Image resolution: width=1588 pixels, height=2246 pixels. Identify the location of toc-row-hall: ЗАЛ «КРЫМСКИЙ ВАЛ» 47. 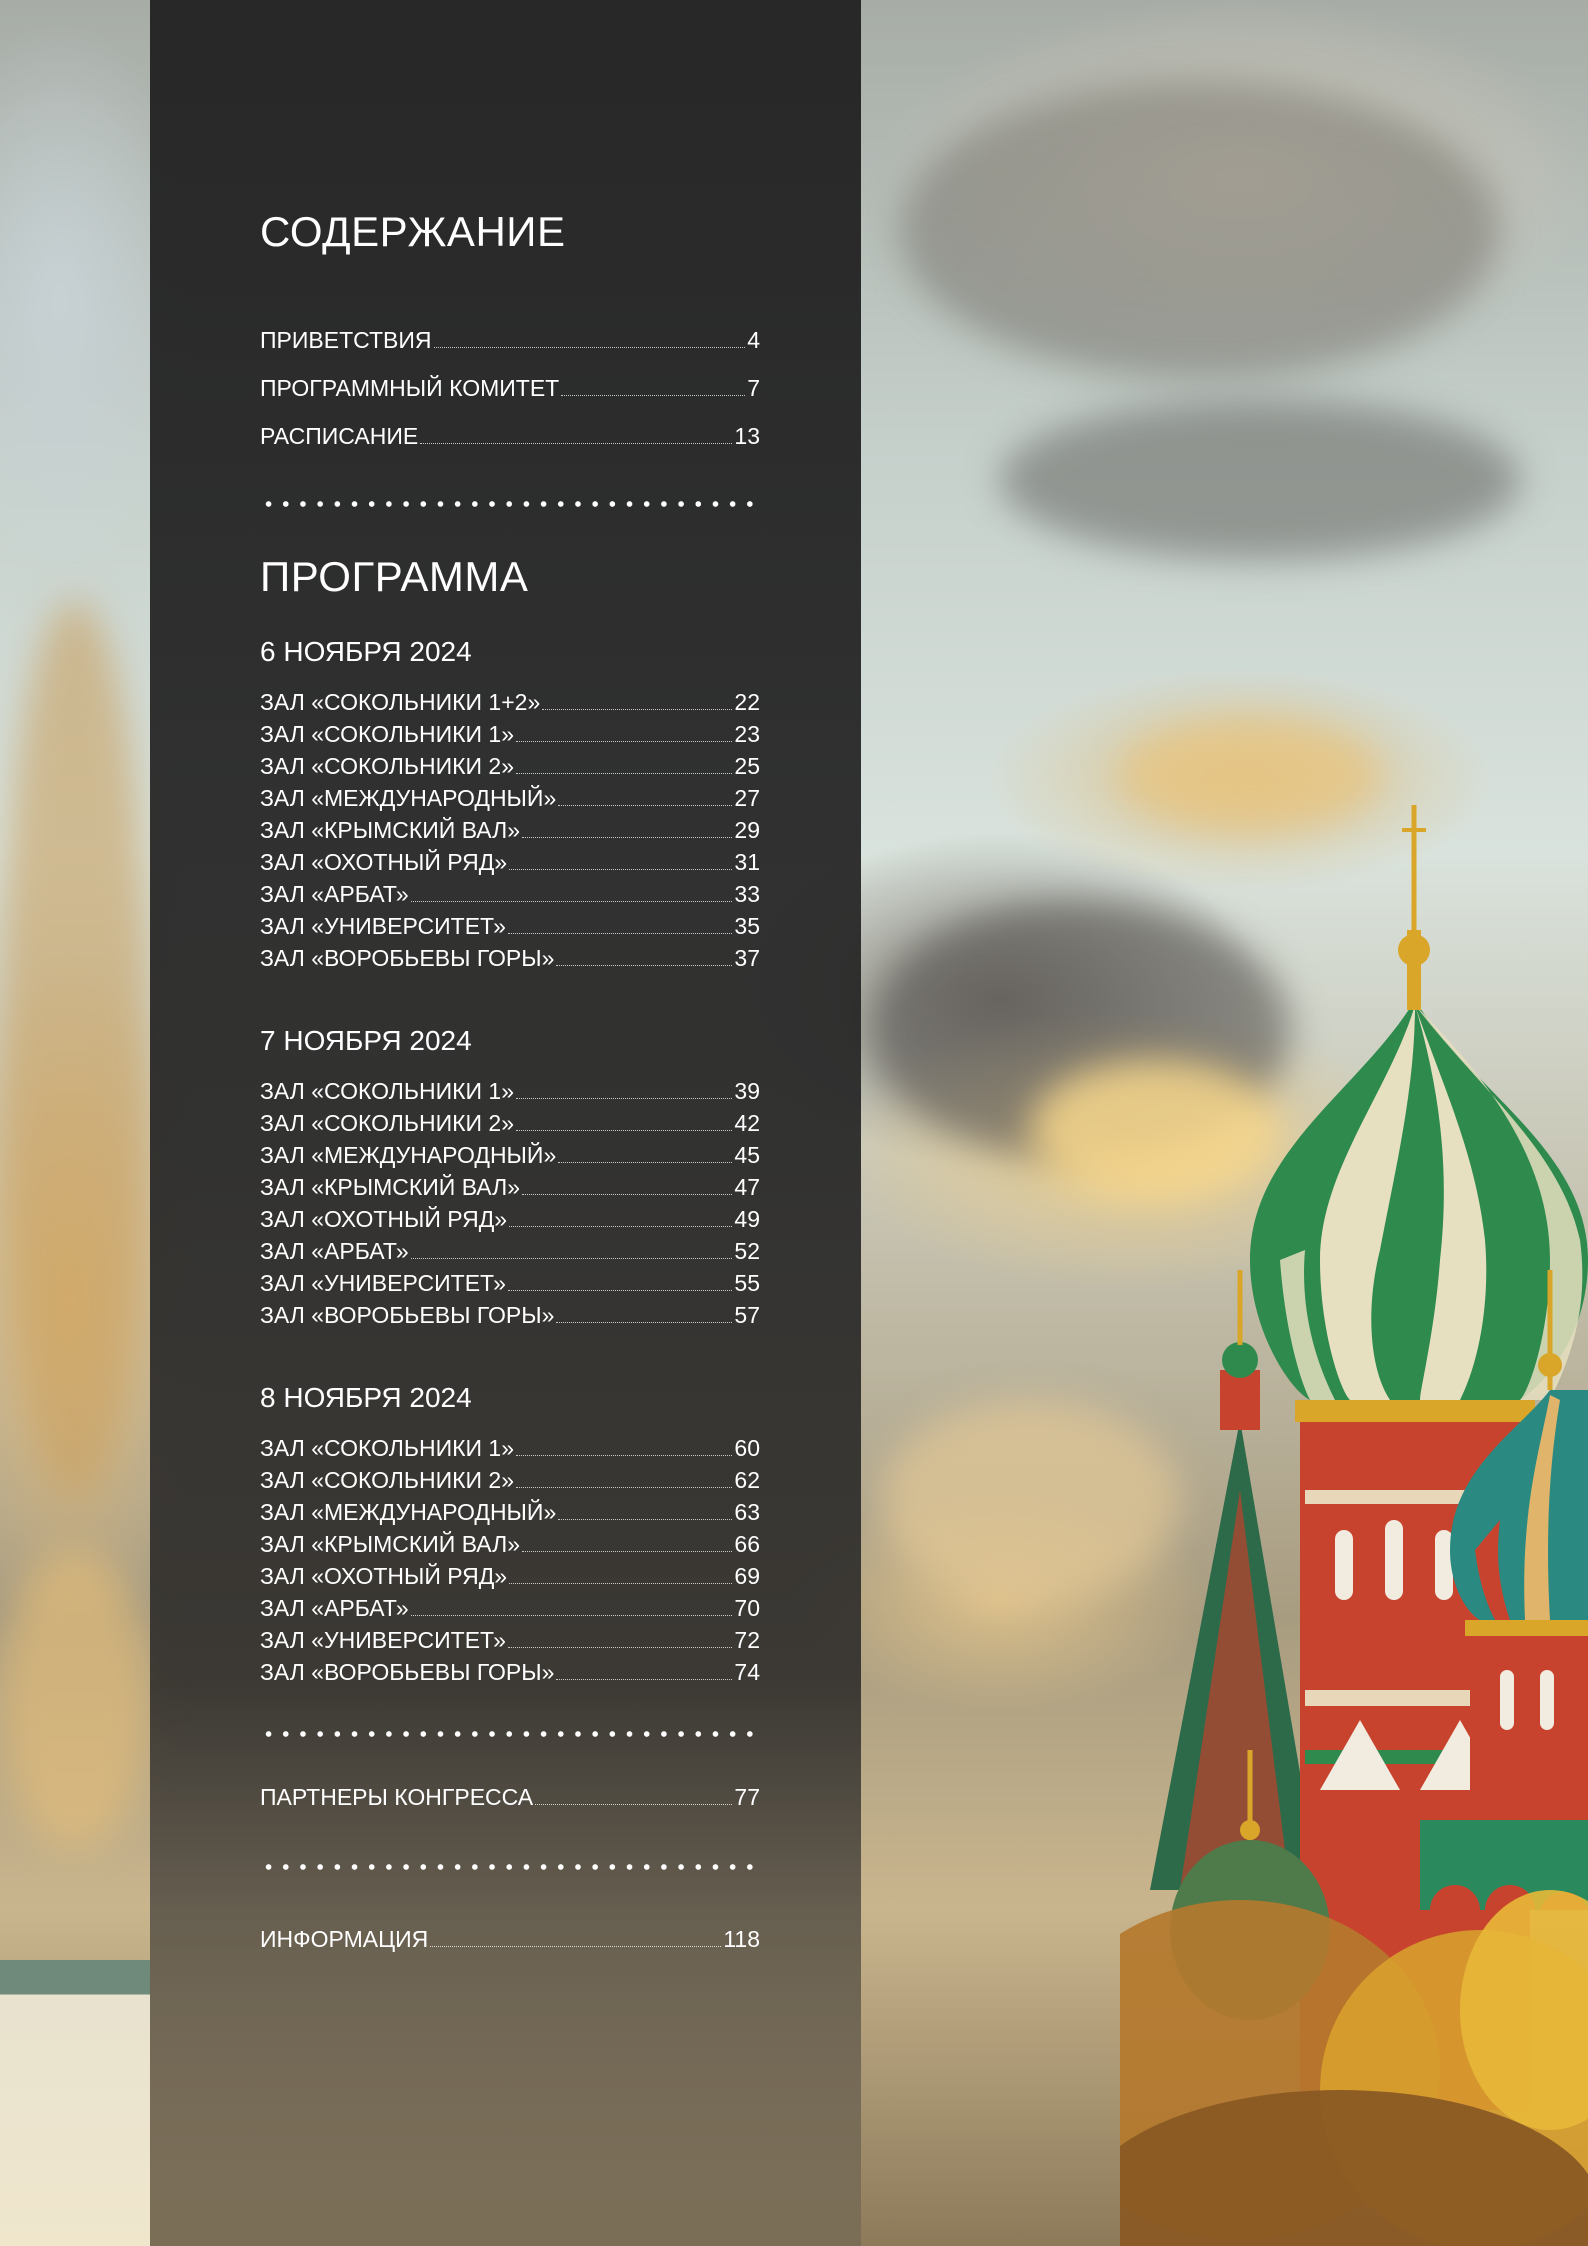
(510, 1187).